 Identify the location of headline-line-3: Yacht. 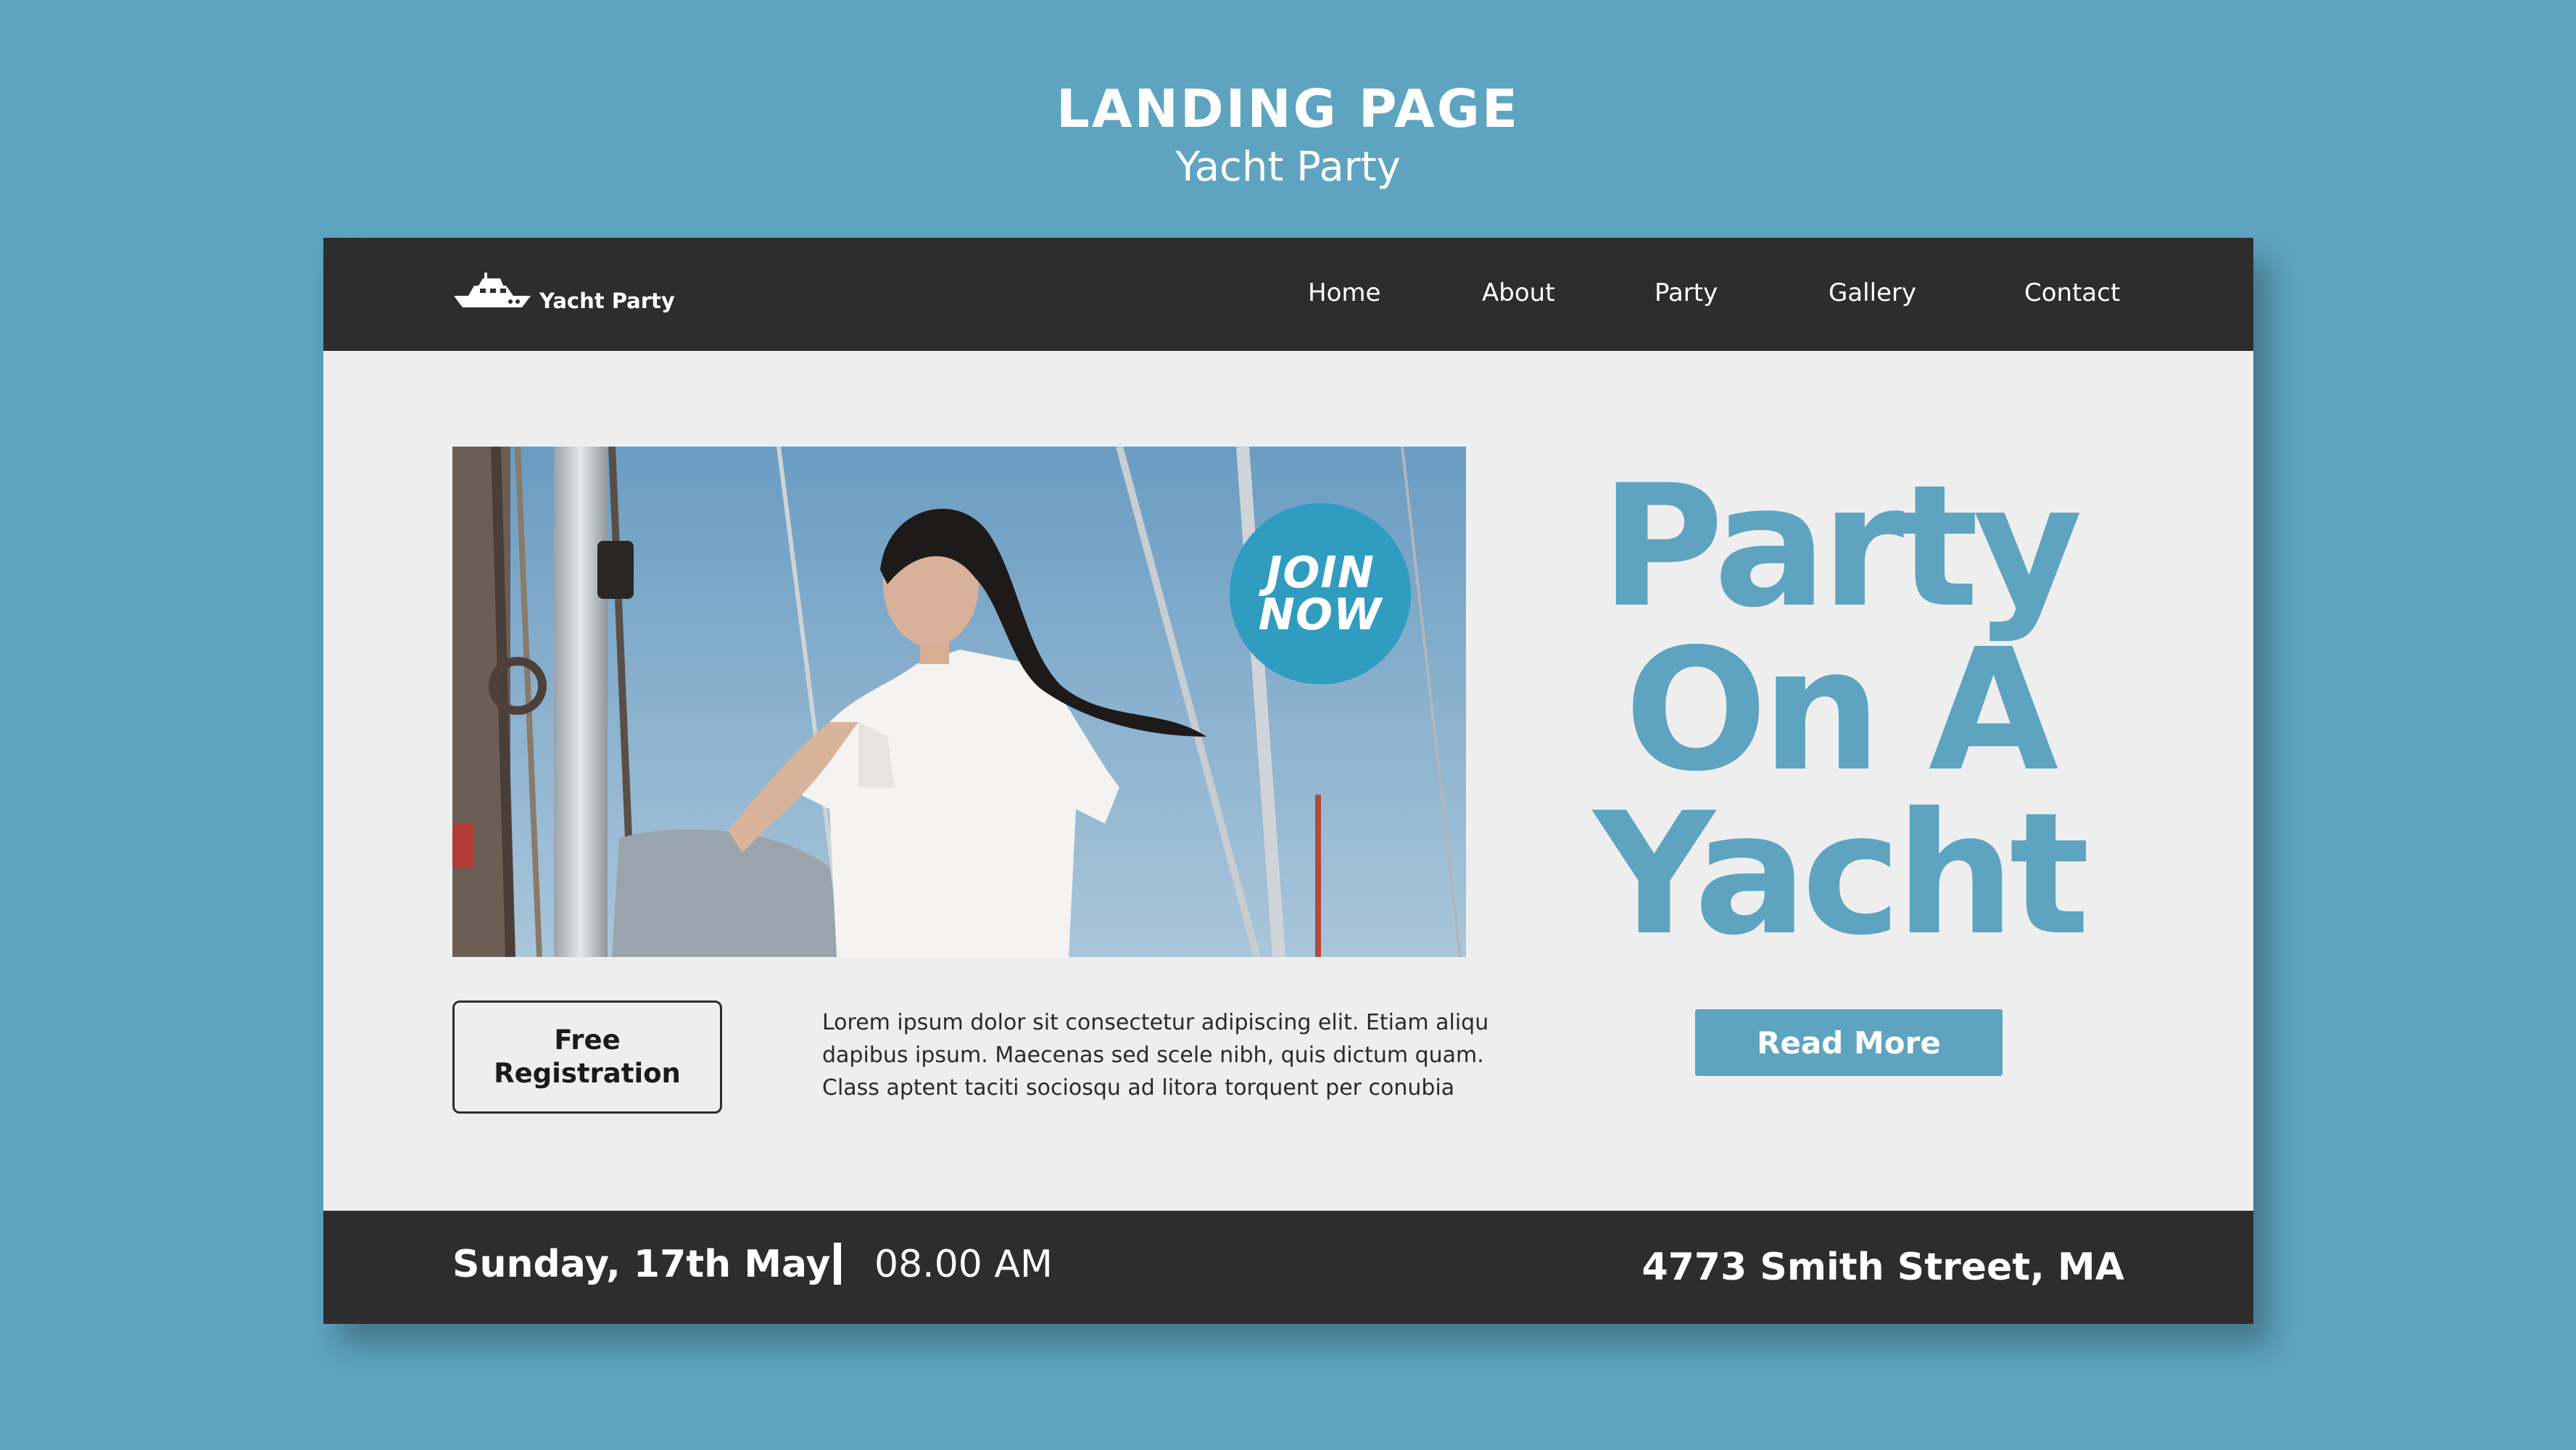
(1841, 874).